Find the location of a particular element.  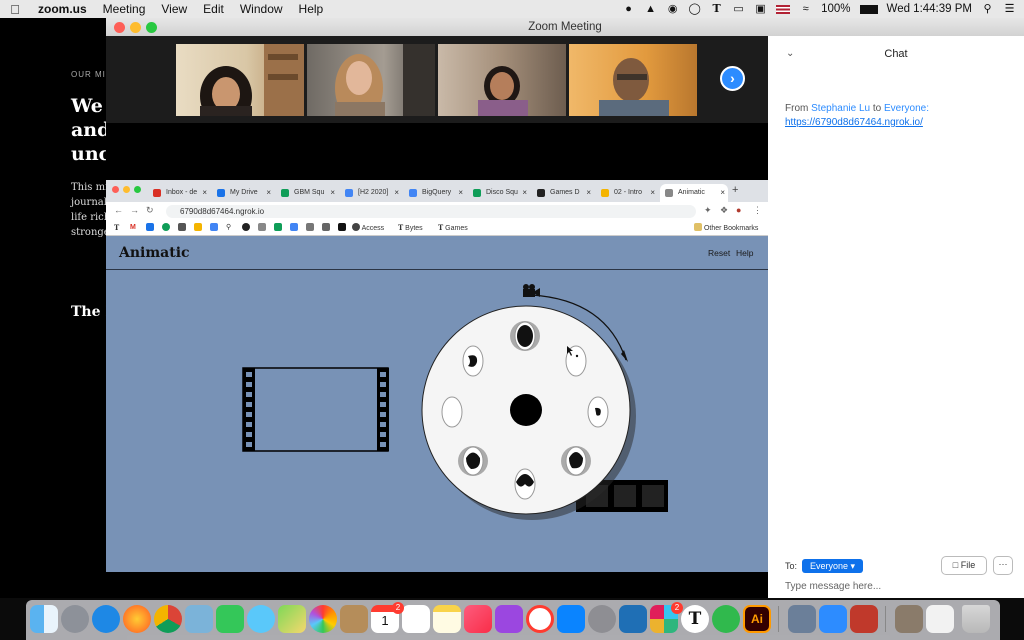

maximize-window-button is located at coordinates (151, 27).